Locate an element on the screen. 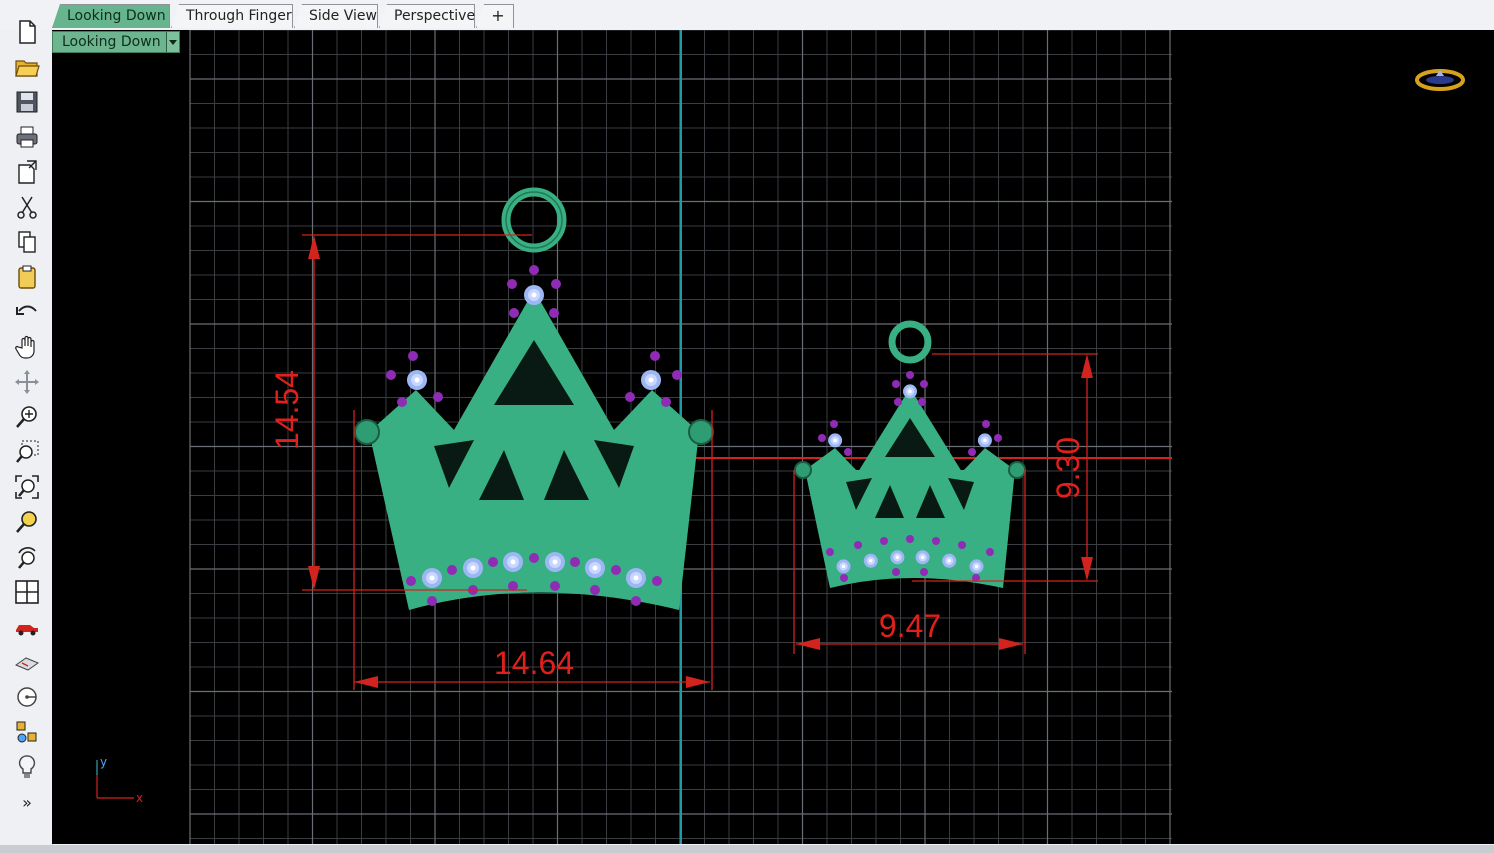  zoom-button is located at coordinates (27, 417).